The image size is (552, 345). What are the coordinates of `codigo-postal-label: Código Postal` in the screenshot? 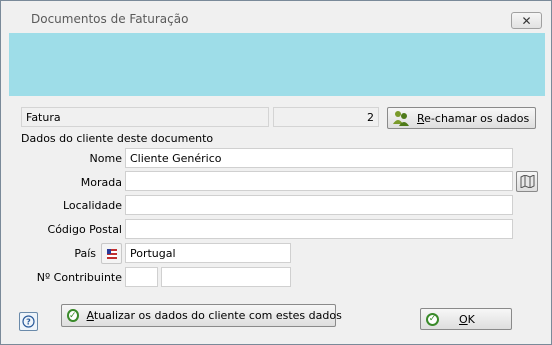 It's located at (84, 229).